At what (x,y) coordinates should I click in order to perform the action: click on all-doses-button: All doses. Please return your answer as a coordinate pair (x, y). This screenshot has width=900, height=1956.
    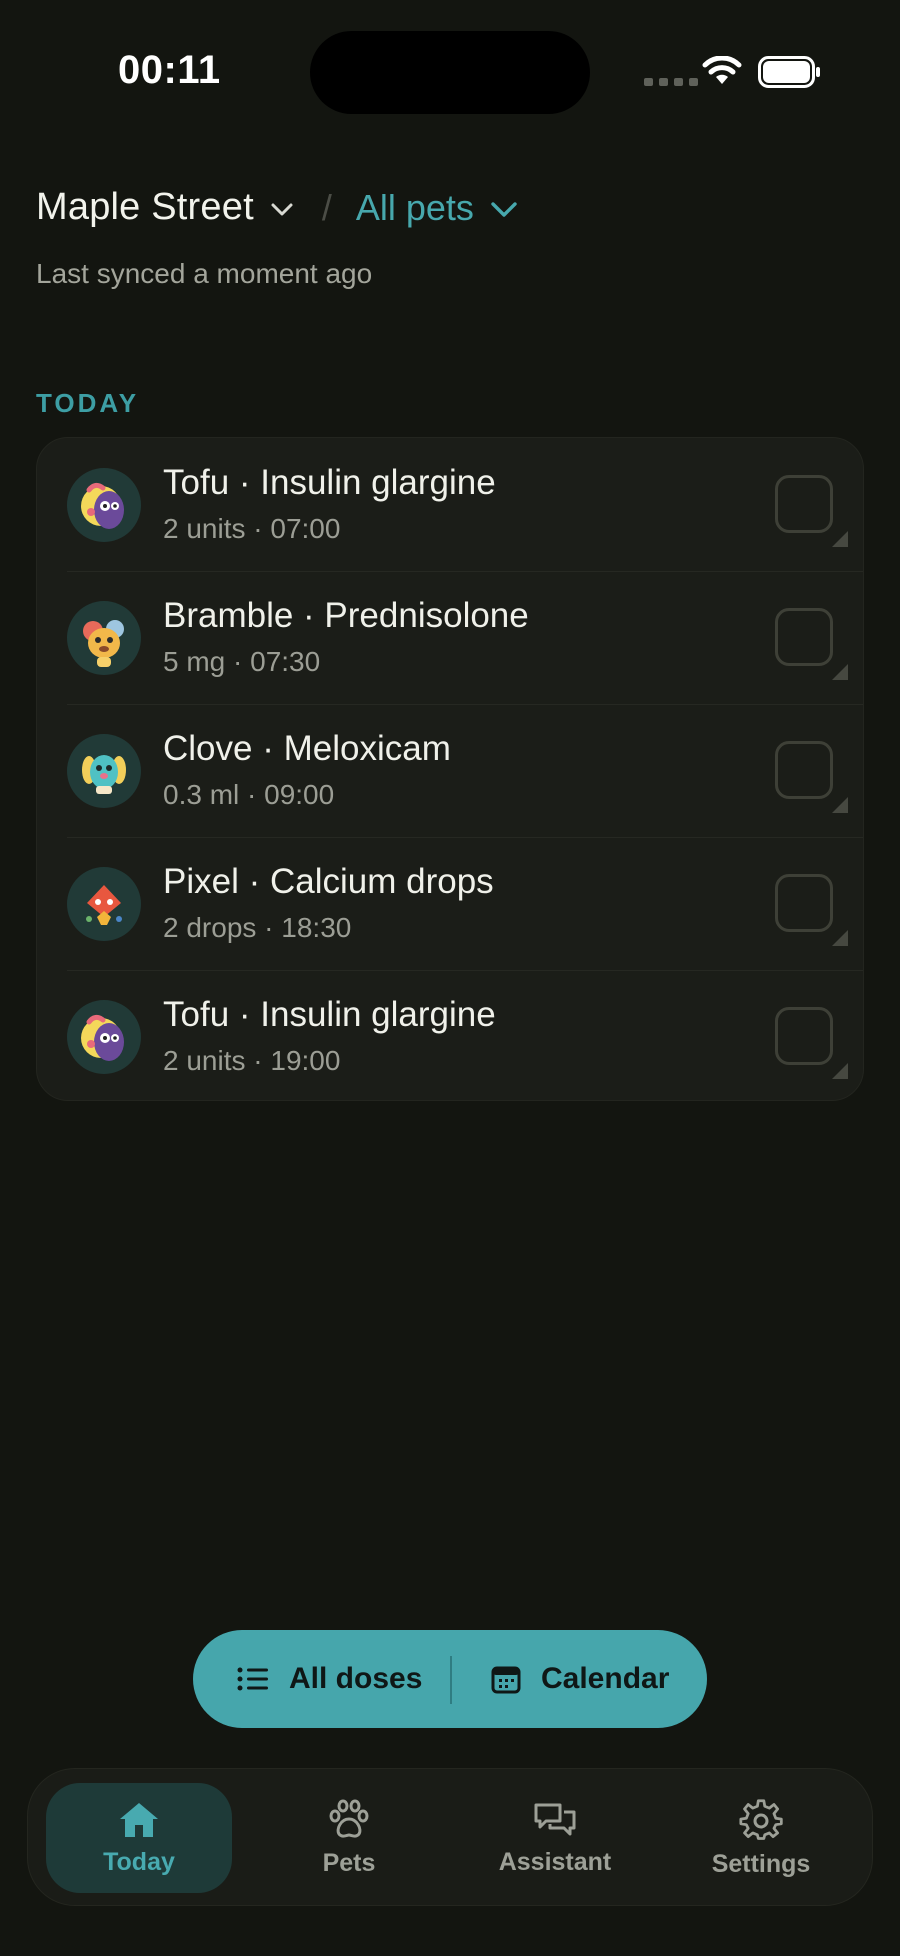
    Looking at the image, I should click on (329, 1679).